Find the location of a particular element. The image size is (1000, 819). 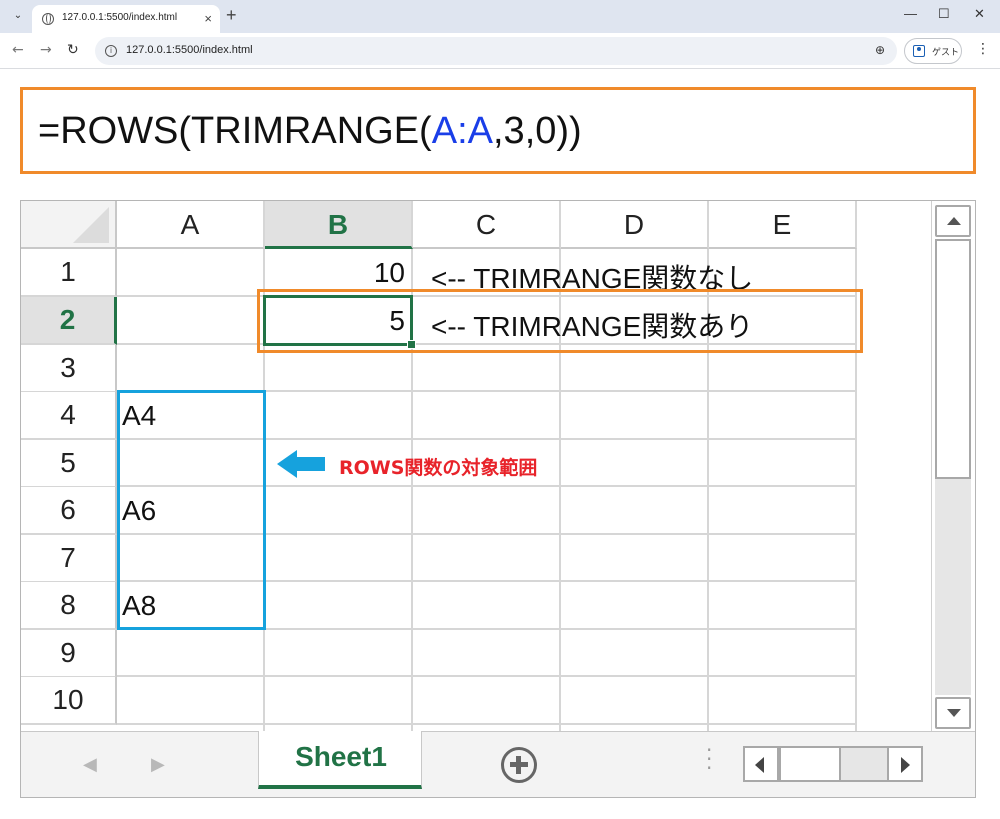

close-window-icon: ✕ is located at coordinates (979, 14).